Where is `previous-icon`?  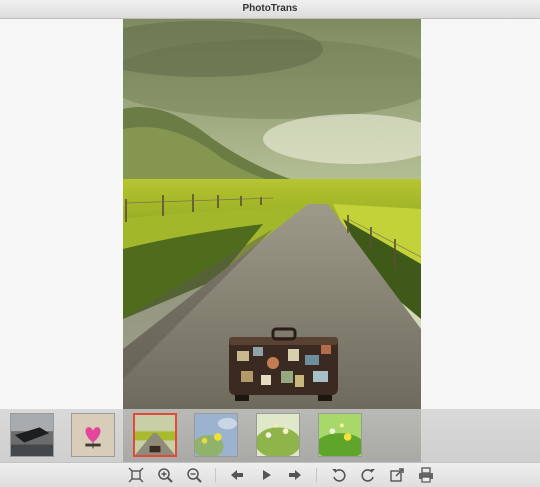
previous-icon is located at coordinates (237, 475).